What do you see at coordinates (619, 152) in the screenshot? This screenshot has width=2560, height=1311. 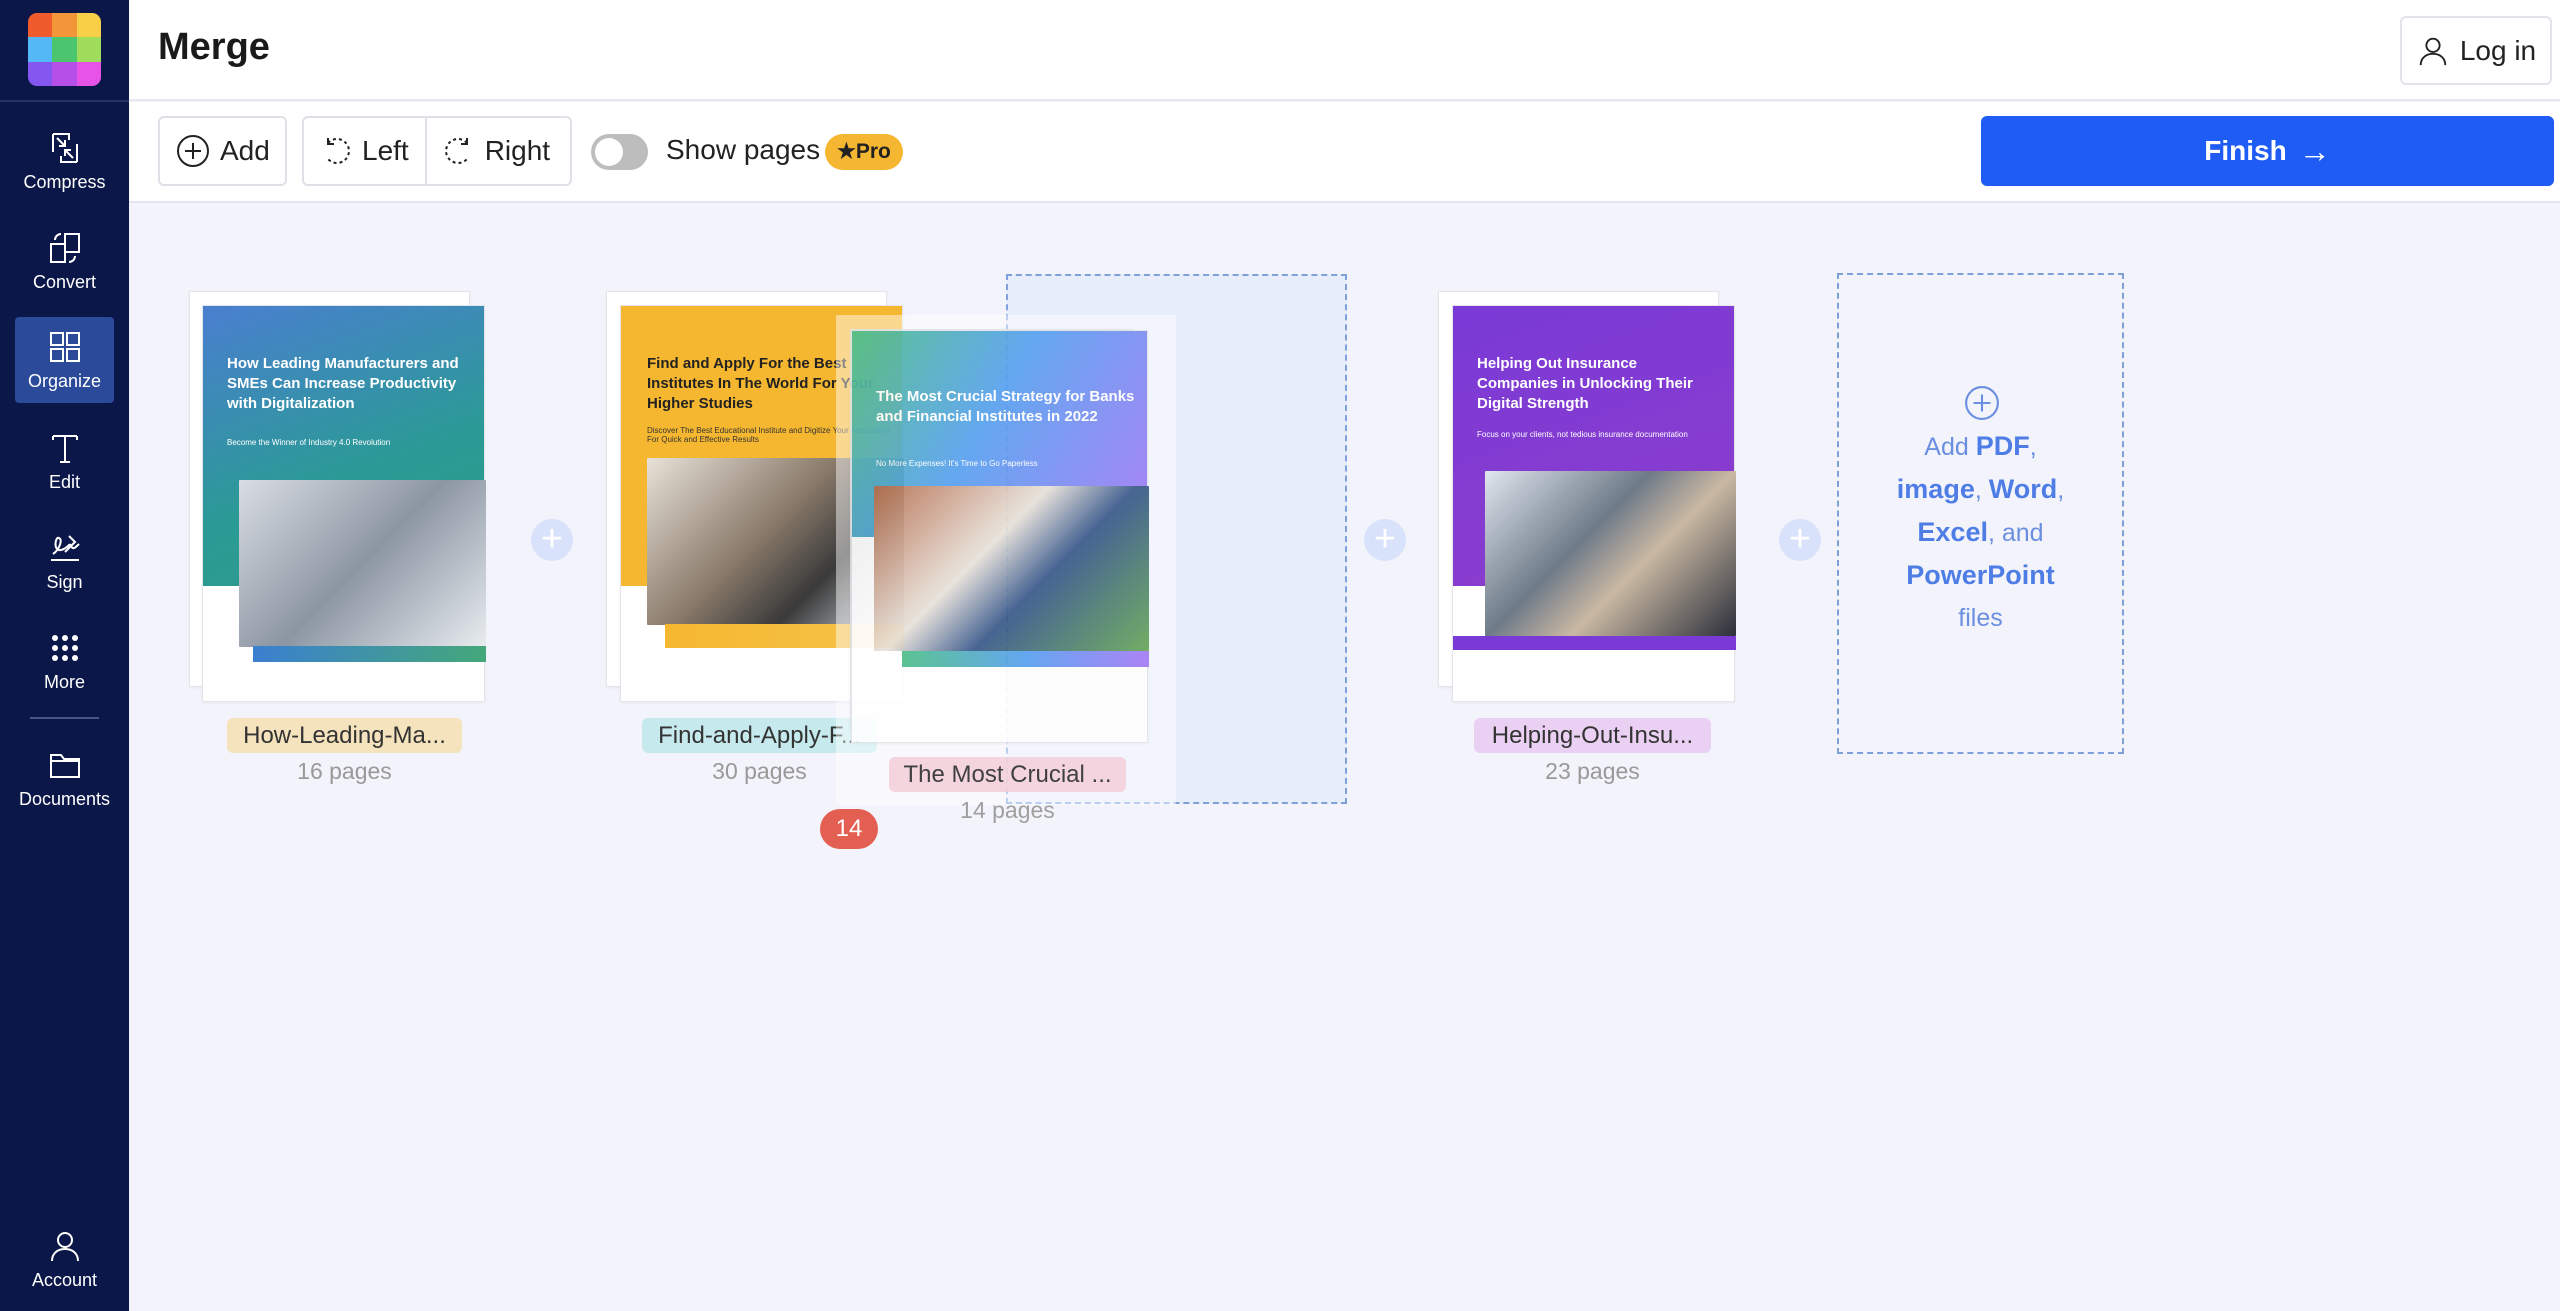 I see `show-pages-toggle` at bounding box center [619, 152].